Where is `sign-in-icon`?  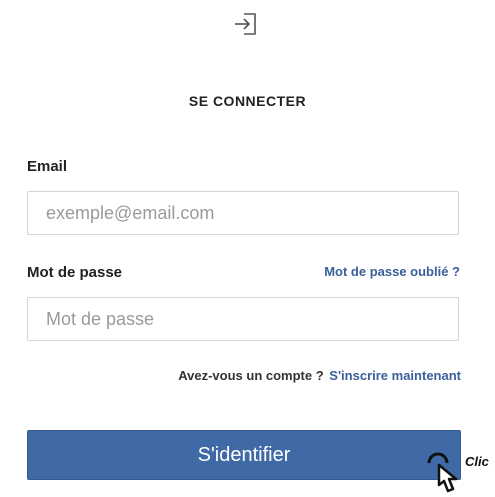 sign-in-icon is located at coordinates (245, 24).